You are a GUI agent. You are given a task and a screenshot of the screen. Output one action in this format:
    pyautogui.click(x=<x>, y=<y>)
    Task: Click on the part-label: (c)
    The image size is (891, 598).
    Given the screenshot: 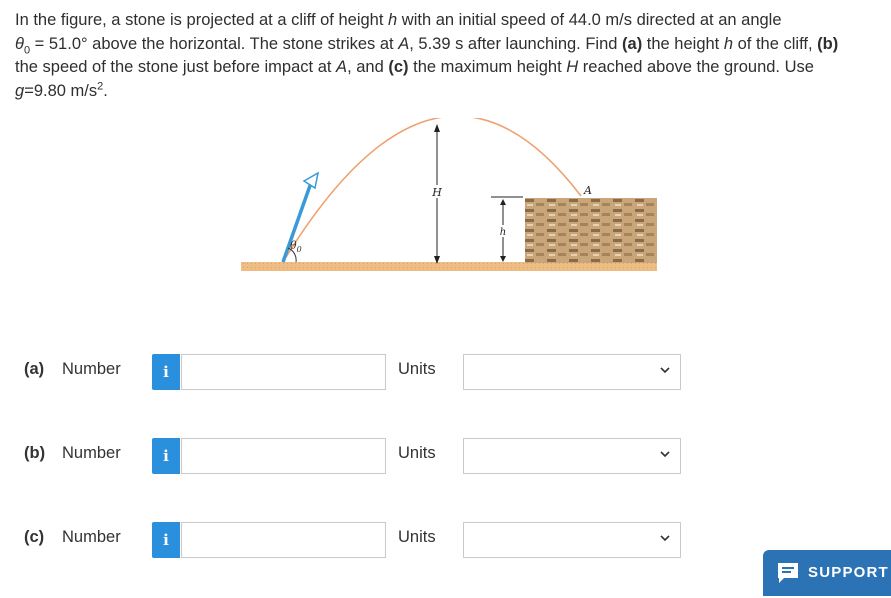 What is the action you would take?
    pyautogui.click(x=34, y=537)
    